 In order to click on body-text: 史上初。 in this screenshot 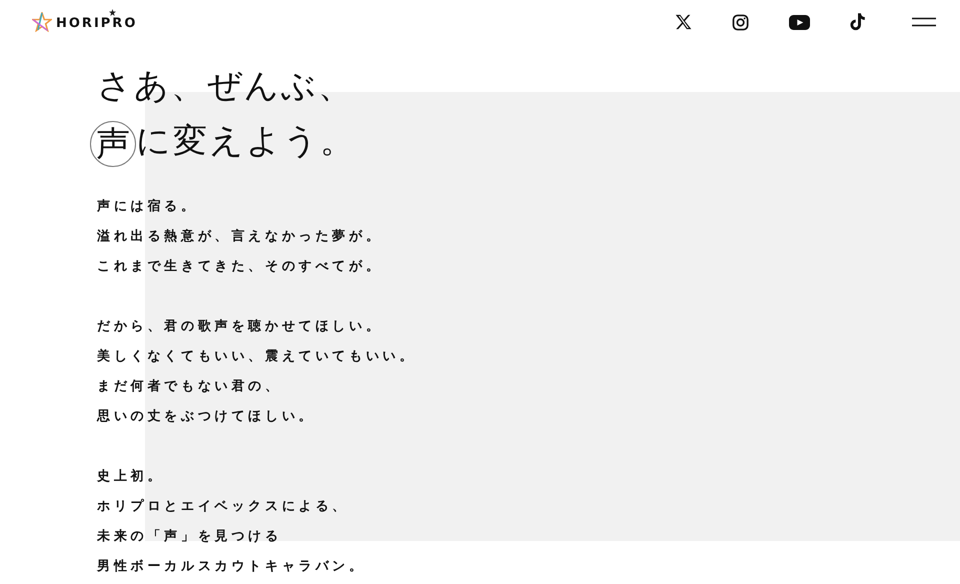, I will do `click(130, 477)`.